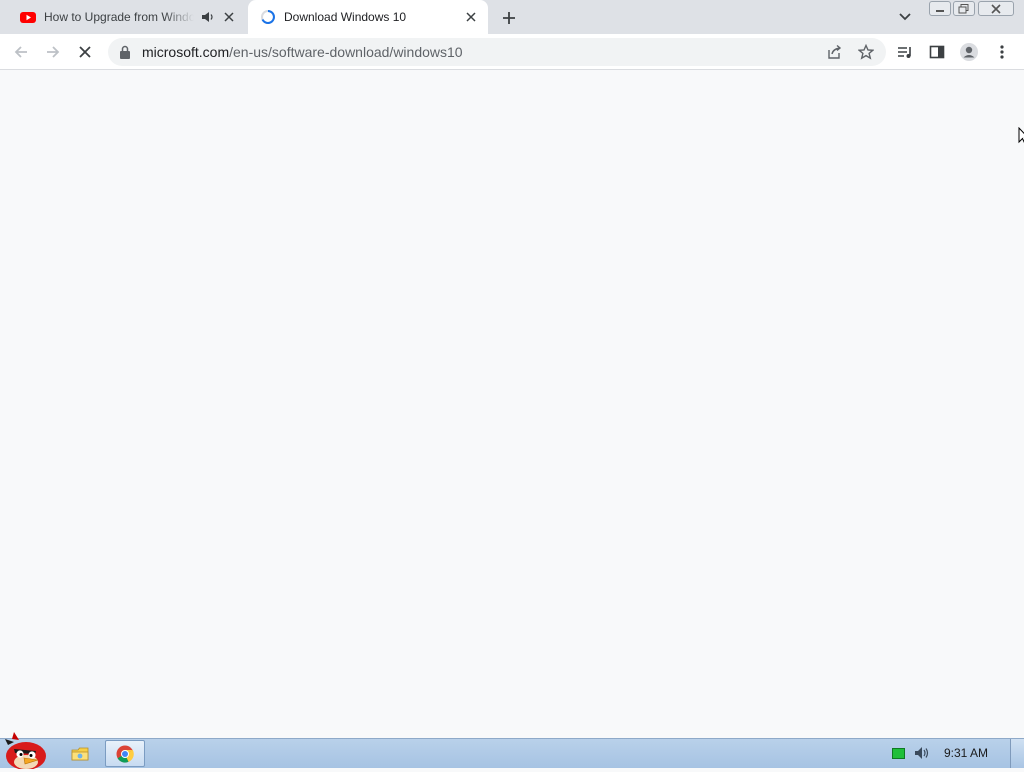 This screenshot has height=772, width=1024. Describe the element at coordinates (834, 52) in the screenshot. I see `share-icon` at that location.